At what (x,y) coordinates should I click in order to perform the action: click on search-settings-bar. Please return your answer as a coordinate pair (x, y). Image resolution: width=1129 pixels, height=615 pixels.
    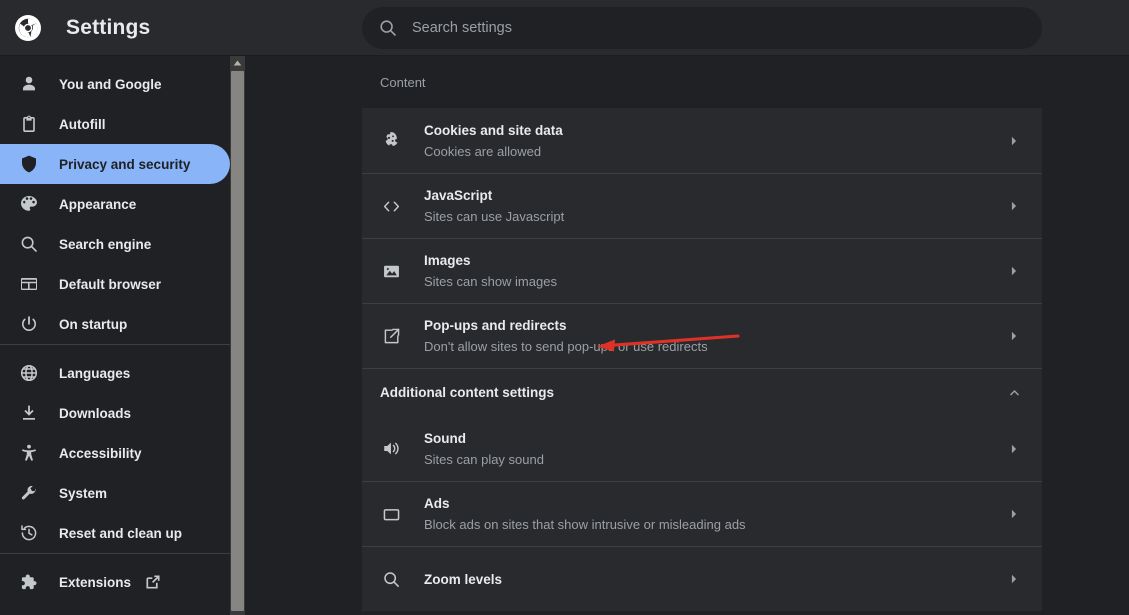
    Looking at the image, I should click on (702, 28).